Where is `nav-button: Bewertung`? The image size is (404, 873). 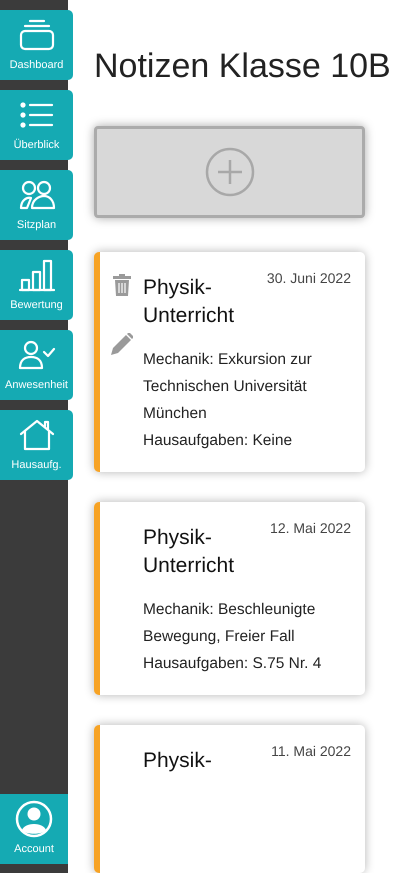
nav-button: Bewertung is located at coordinates (36, 285).